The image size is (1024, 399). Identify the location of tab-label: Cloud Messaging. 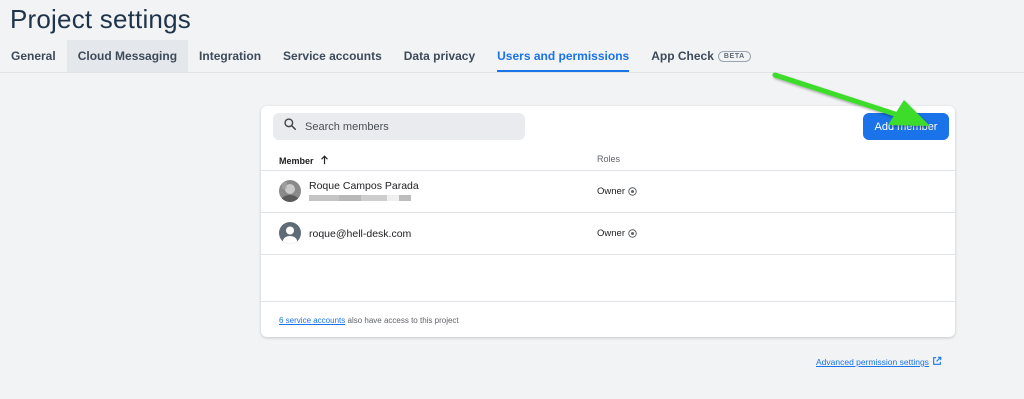
(127, 56).